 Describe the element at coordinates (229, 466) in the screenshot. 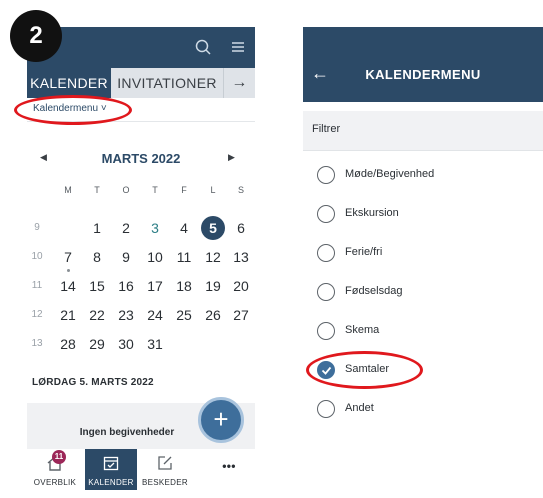

I see `more-dots-icon: •••` at that location.